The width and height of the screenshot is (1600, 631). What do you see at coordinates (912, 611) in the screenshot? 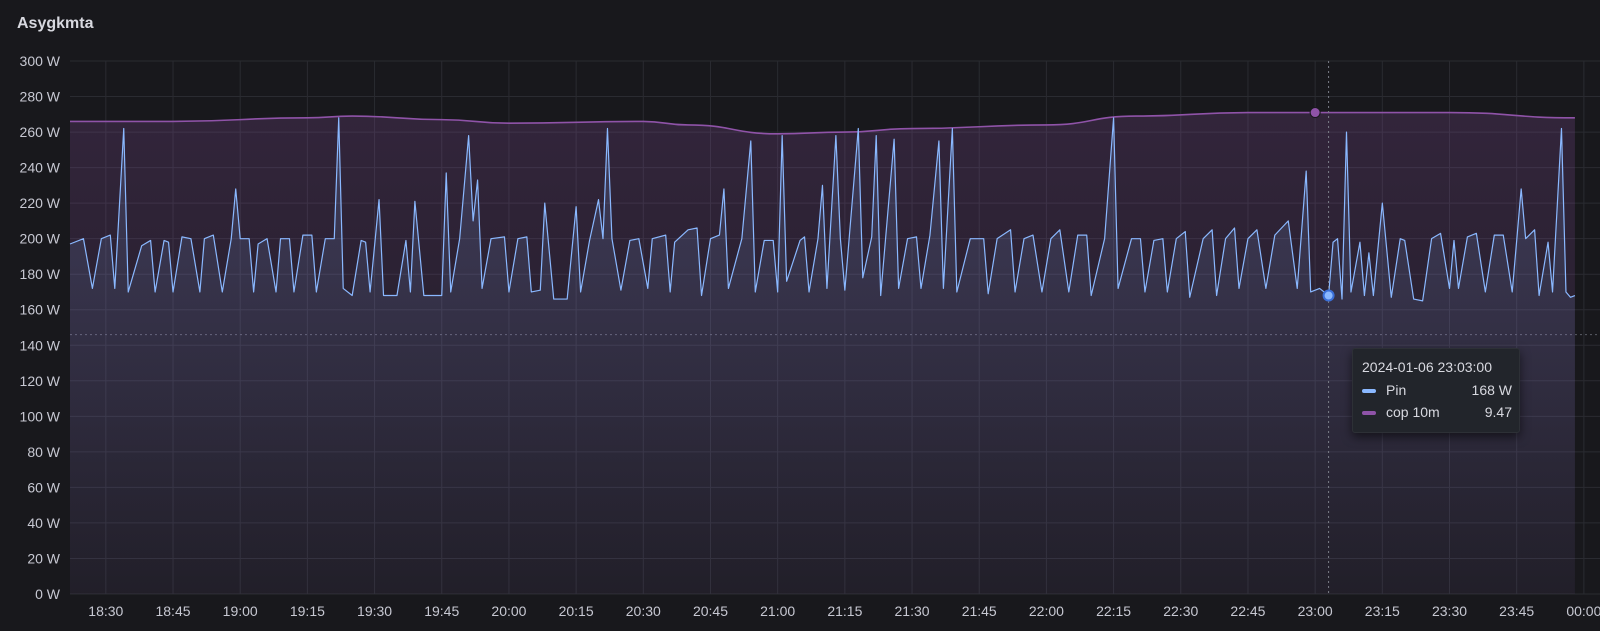
I see `x-tick-label: 21:30` at bounding box center [912, 611].